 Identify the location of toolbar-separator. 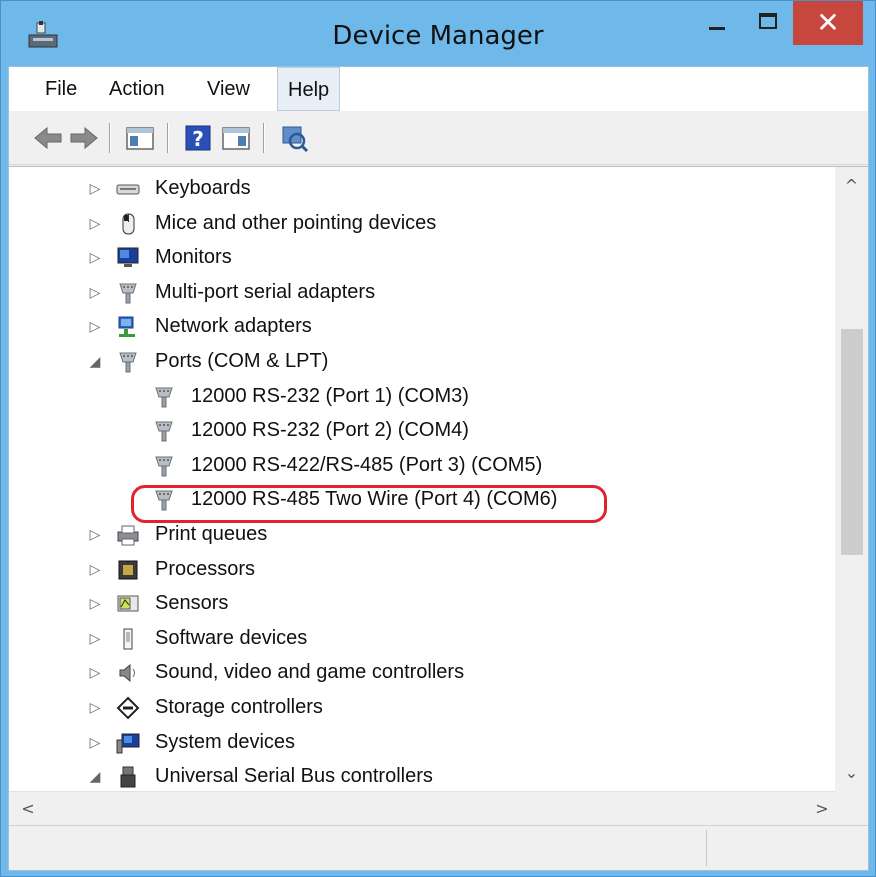
(168, 138).